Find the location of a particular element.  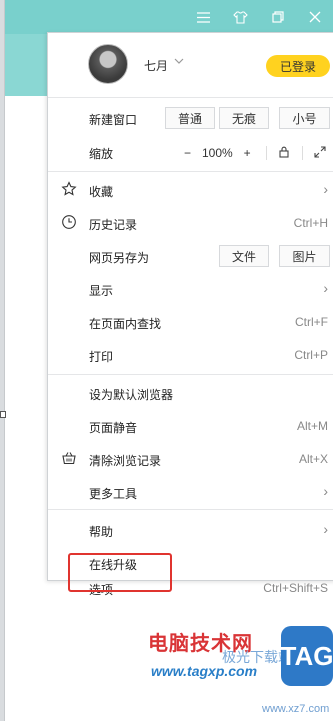

title-bar is located at coordinates (169, 17).